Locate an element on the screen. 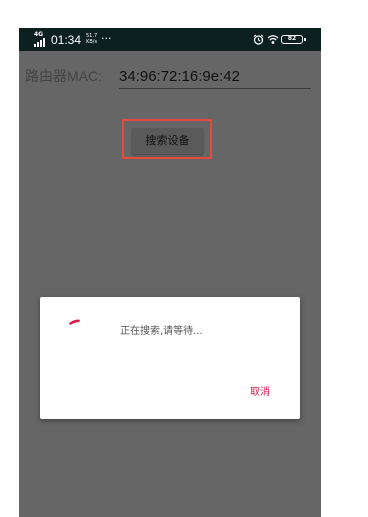 This screenshot has height=517, width=368. mac-input: 34:96:72:16:9e:42 is located at coordinates (215, 77).